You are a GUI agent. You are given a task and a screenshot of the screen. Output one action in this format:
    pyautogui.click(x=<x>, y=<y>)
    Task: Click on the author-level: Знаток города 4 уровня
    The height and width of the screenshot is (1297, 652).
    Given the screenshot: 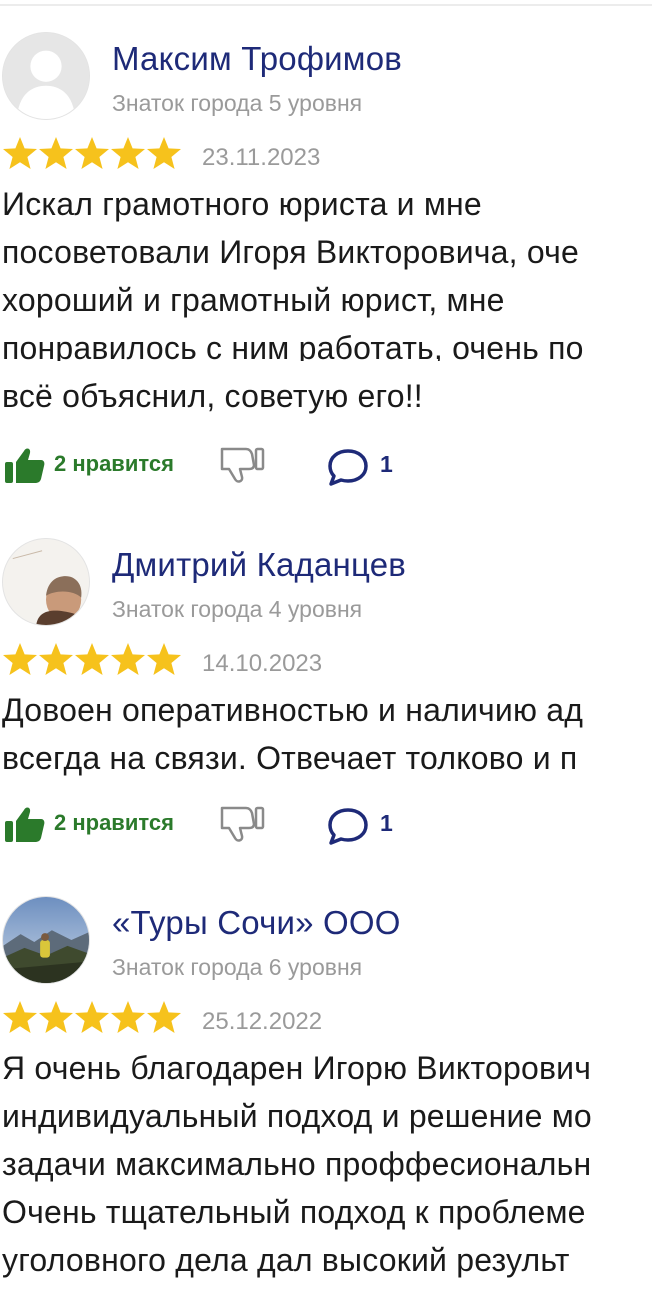 What is the action you would take?
    pyautogui.click(x=237, y=609)
    